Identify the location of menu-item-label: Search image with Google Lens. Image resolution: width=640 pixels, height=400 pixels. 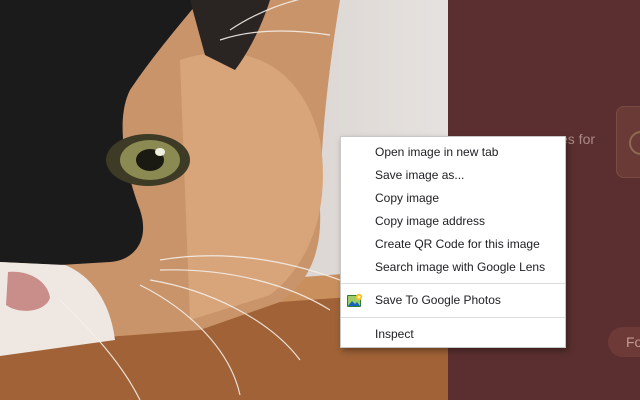
(460, 267).